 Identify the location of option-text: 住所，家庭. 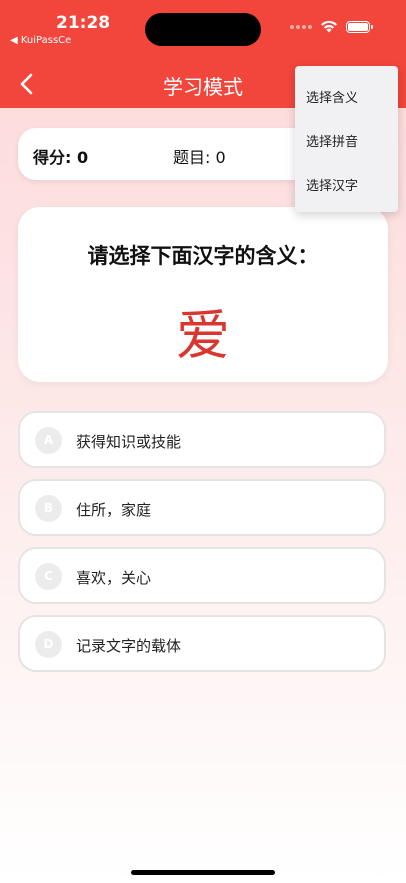
(114, 510).